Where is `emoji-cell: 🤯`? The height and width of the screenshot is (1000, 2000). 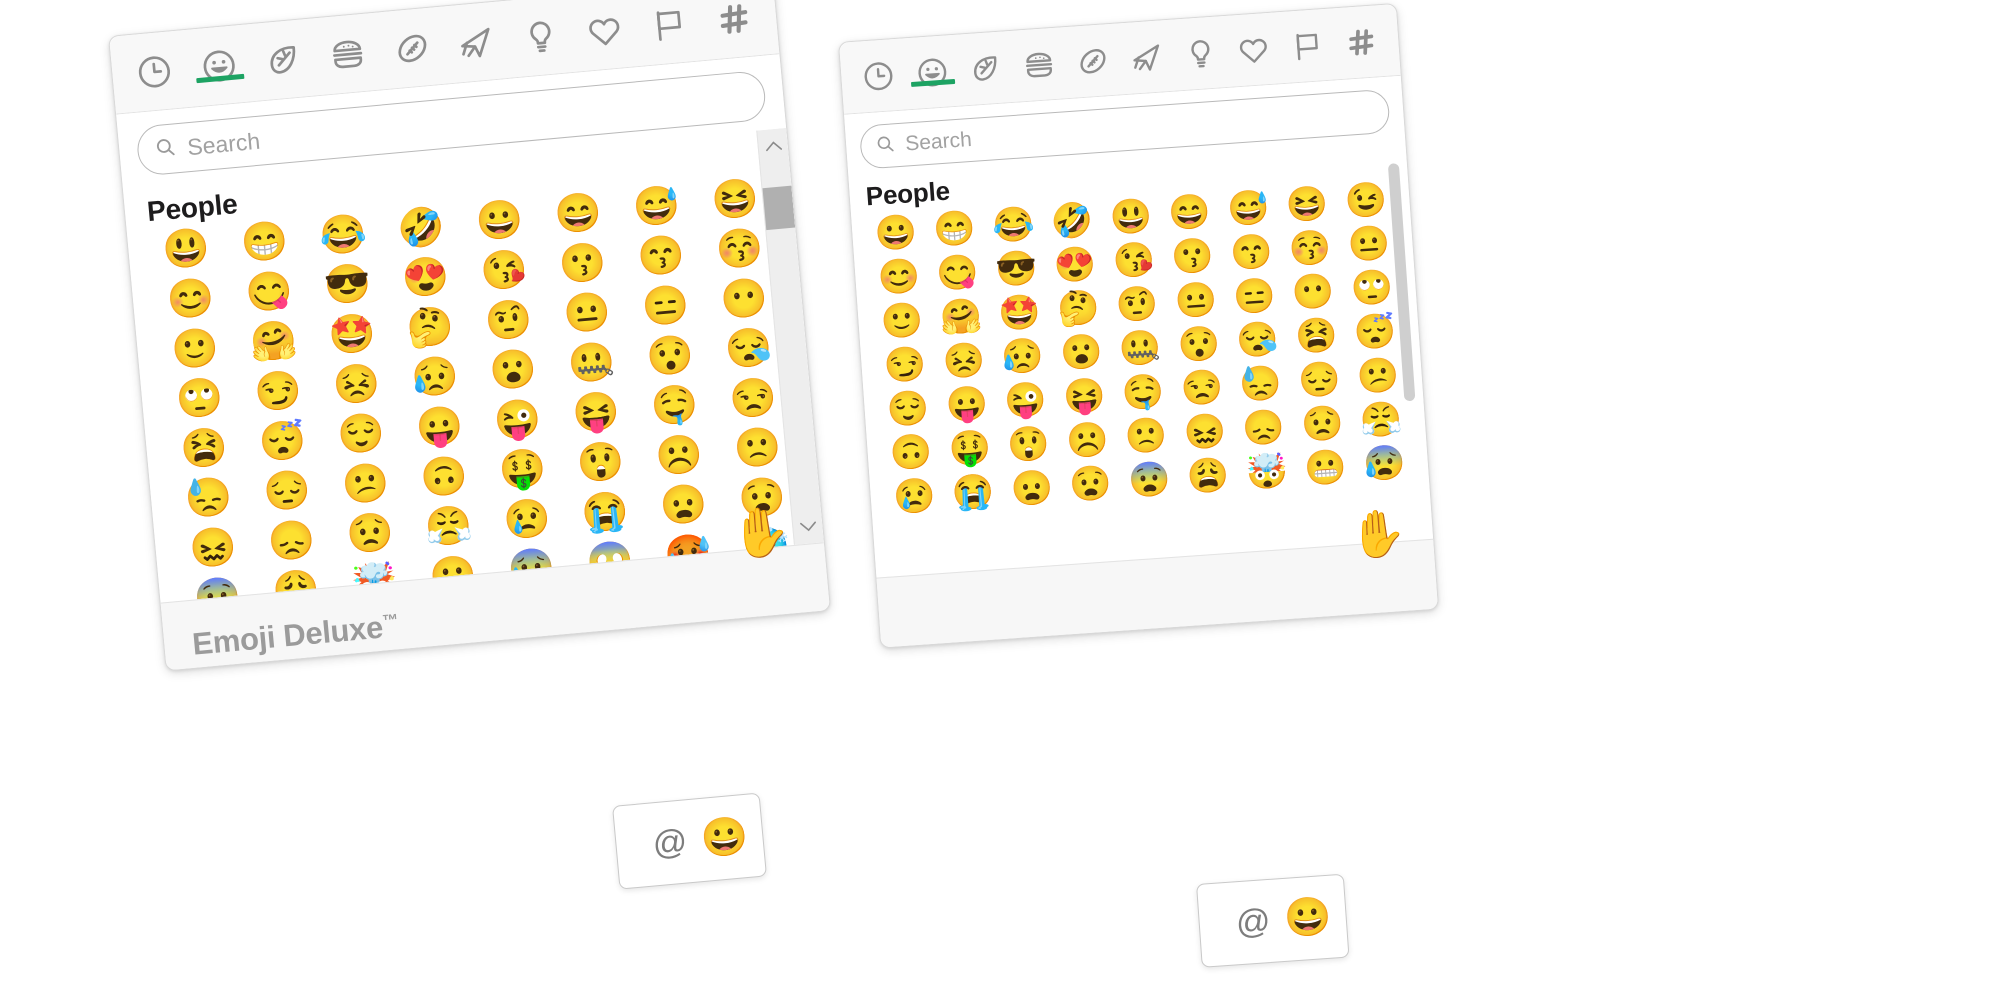
emoji-cell: 🤯 is located at coordinates (1266, 472).